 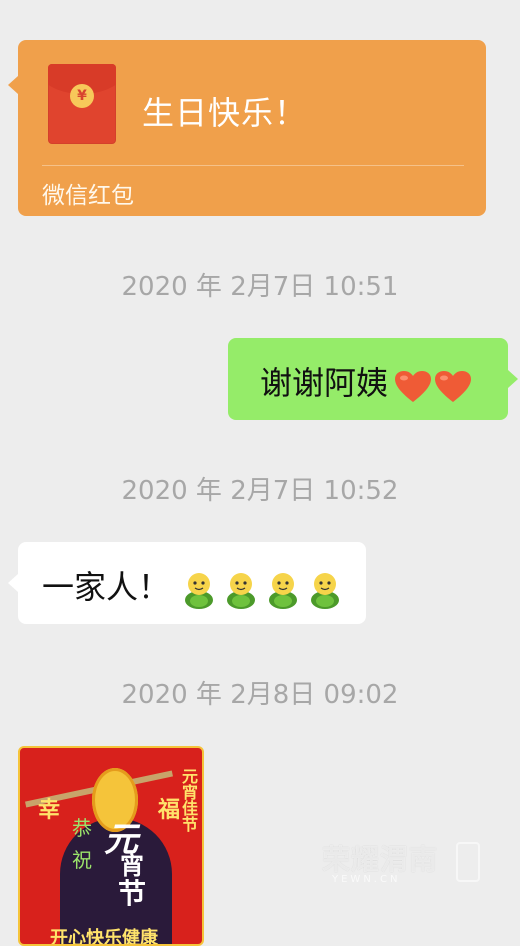 I want to click on sticker-text: 节, so click(x=132, y=893).